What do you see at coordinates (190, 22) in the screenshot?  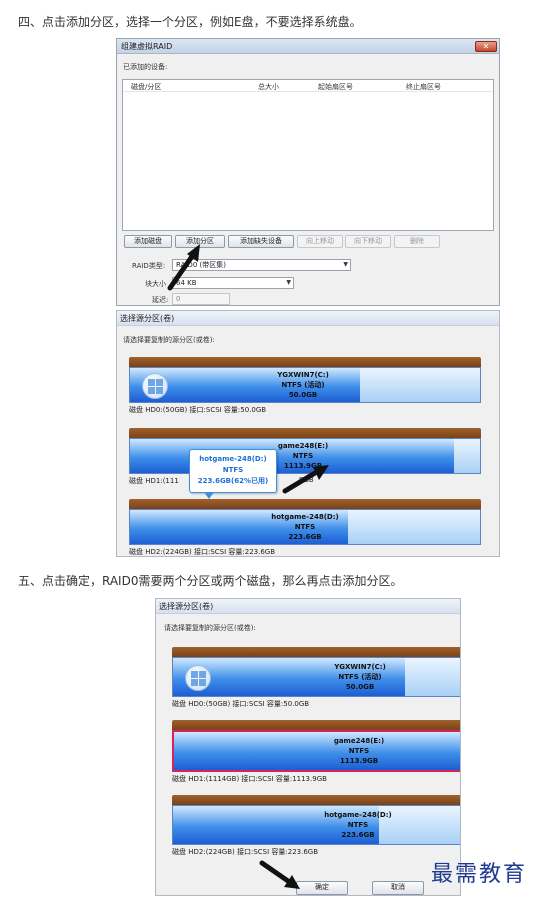 I see `step4-instruction: 四、点击添加分区，选择一个分区，例如E盘，不要选择系统盘。` at bounding box center [190, 22].